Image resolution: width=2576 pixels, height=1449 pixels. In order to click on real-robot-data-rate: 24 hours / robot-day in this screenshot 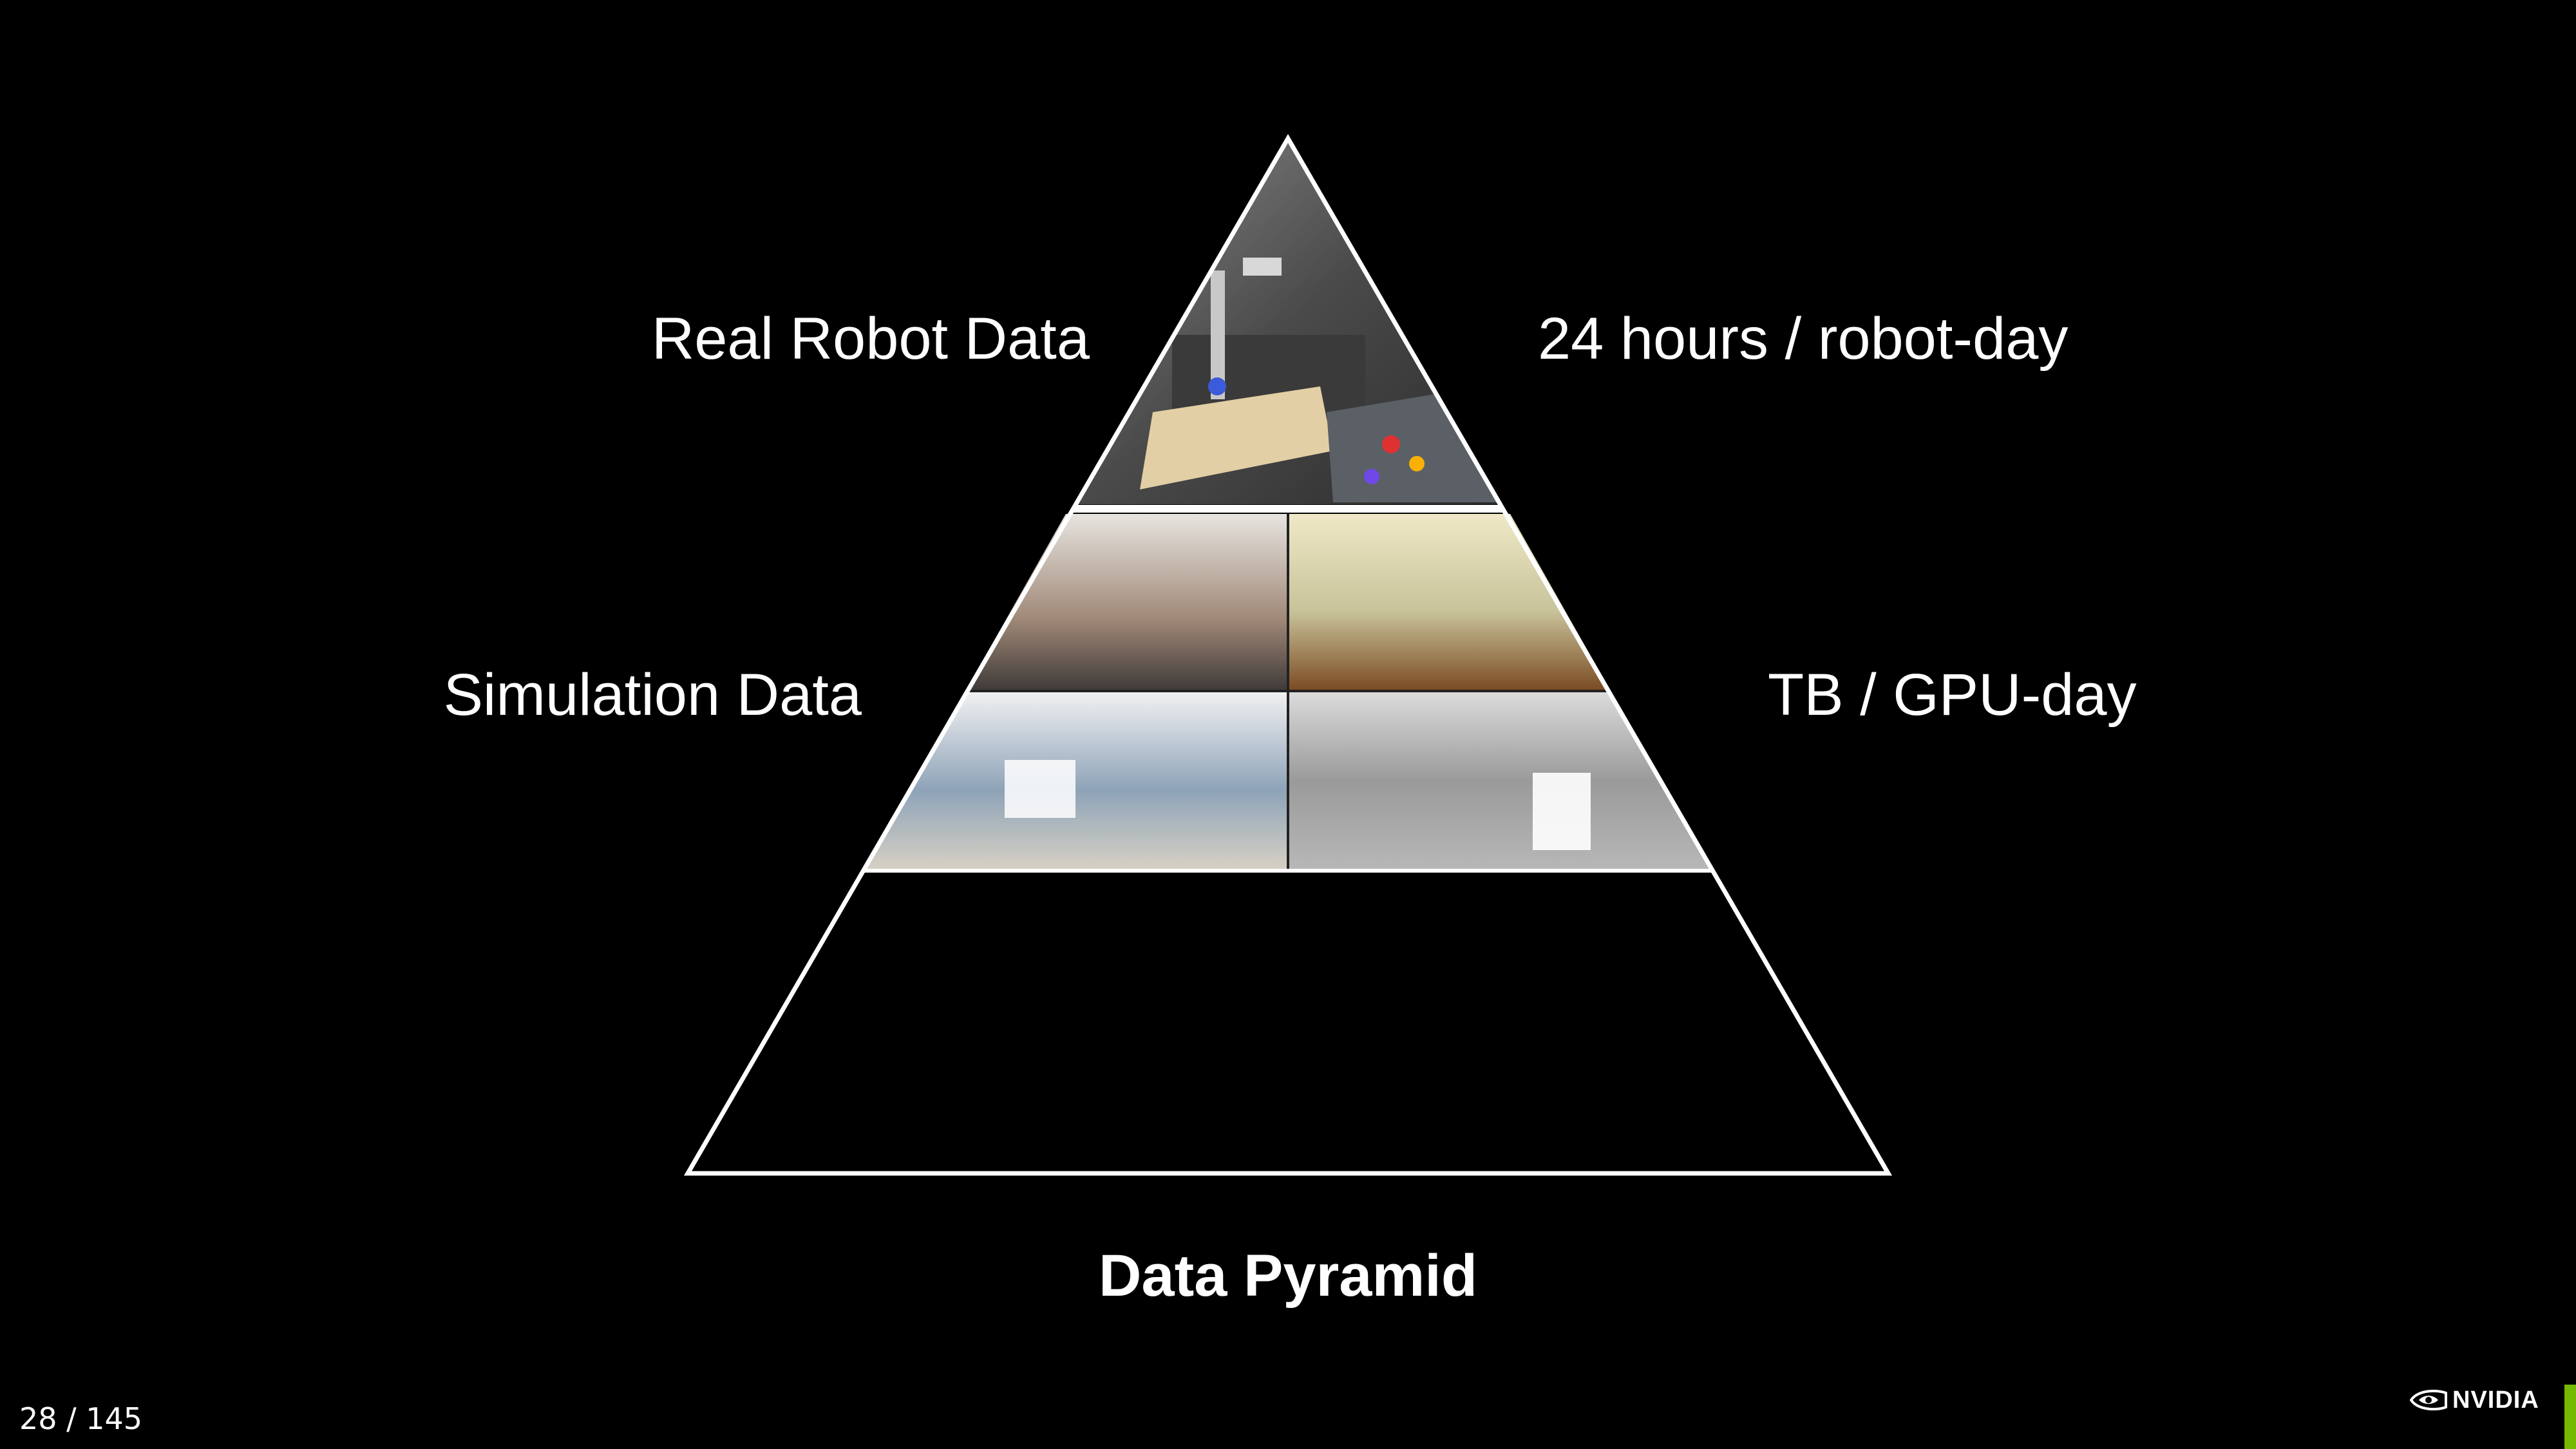, I will do `click(1803, 339)`.